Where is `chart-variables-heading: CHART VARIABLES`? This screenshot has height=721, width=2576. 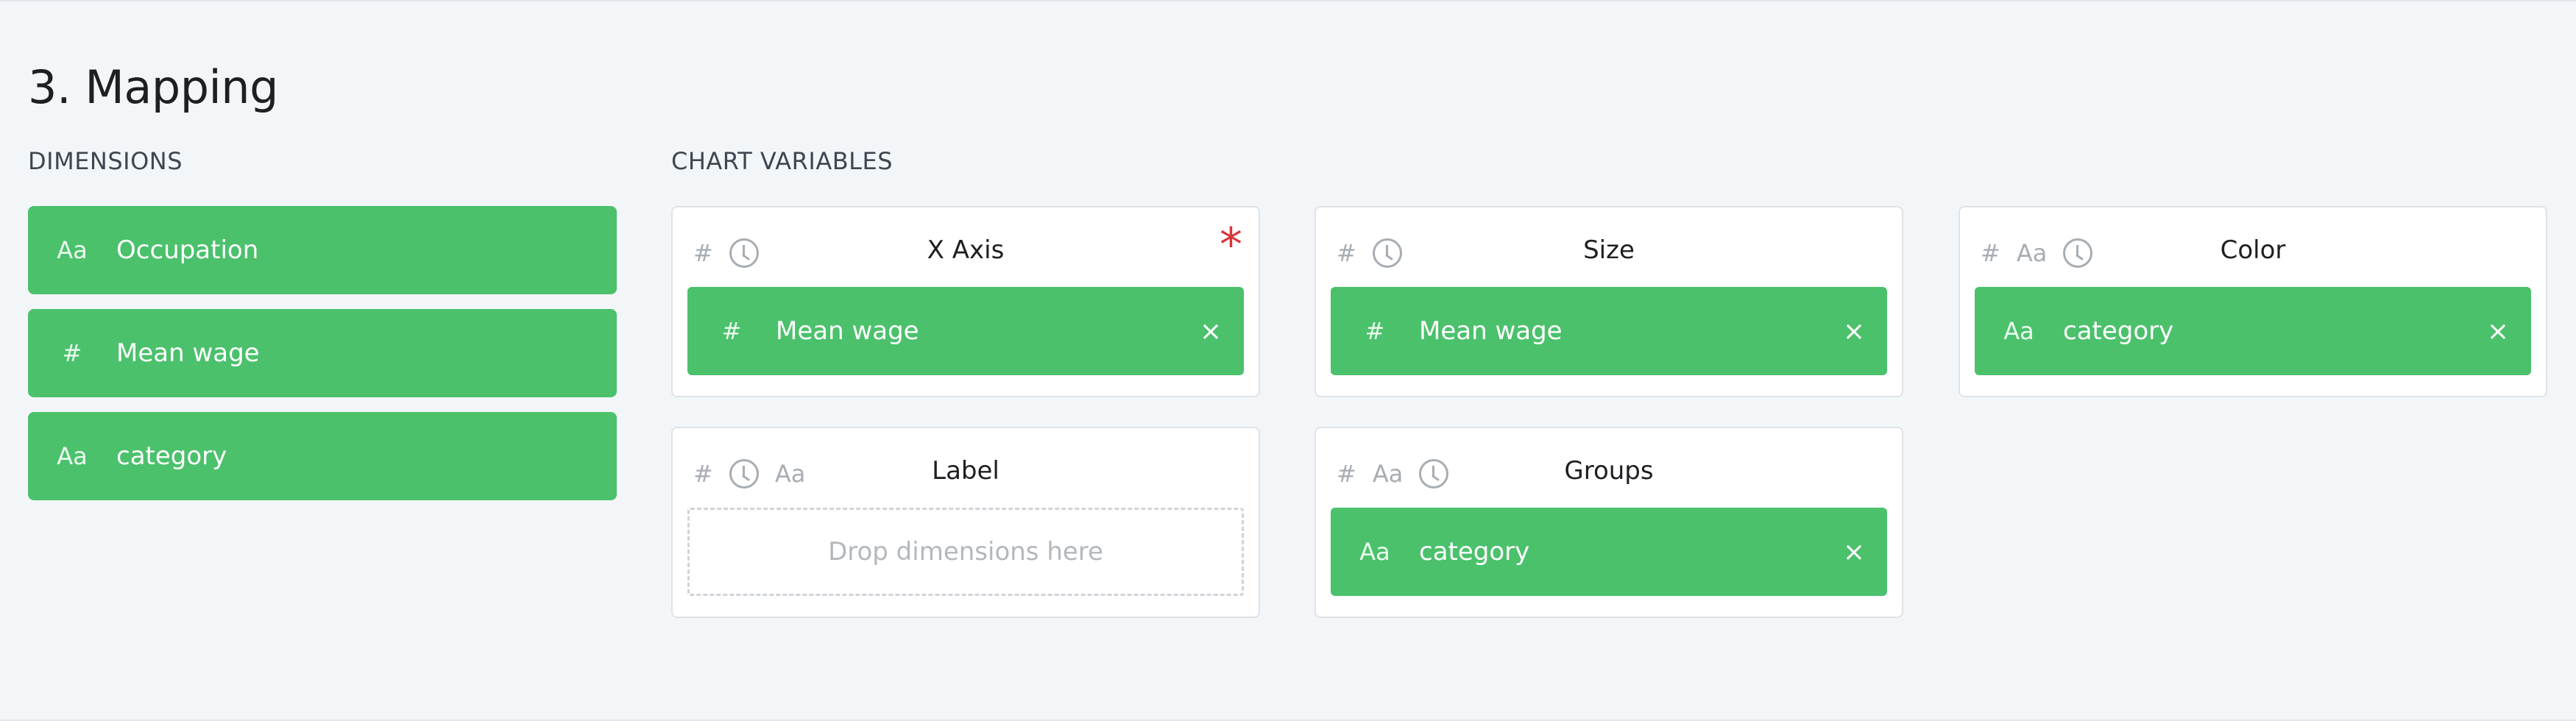 chart-variables-heading: CHART VARIABLES is located at coordinates (782, 161).